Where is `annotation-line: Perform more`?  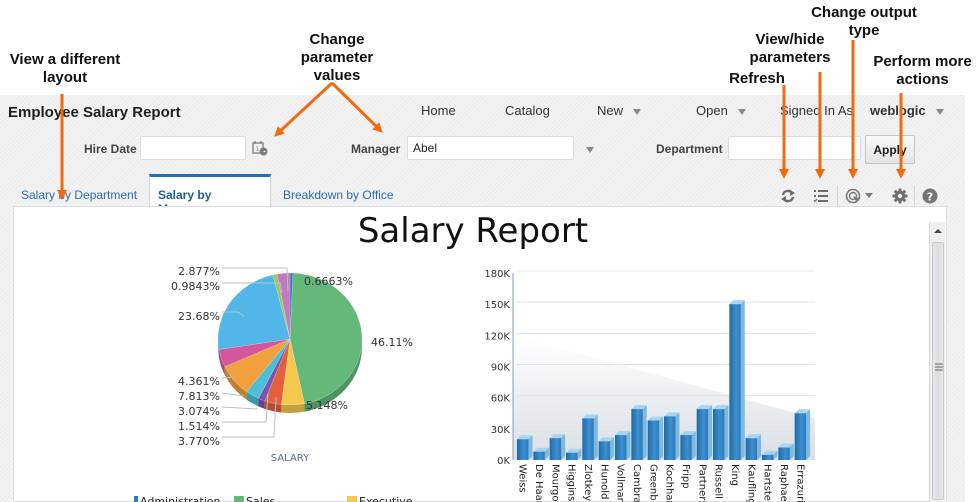
annotation-line: Perform more is located at coordinates (922, 61).